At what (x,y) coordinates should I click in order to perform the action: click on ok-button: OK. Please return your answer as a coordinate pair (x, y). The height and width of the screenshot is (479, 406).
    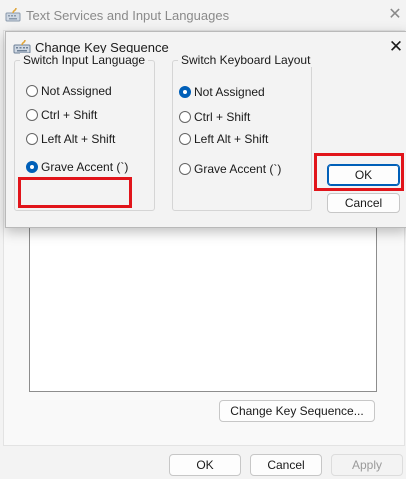
    Looking at the image, I should click on (363, 175).